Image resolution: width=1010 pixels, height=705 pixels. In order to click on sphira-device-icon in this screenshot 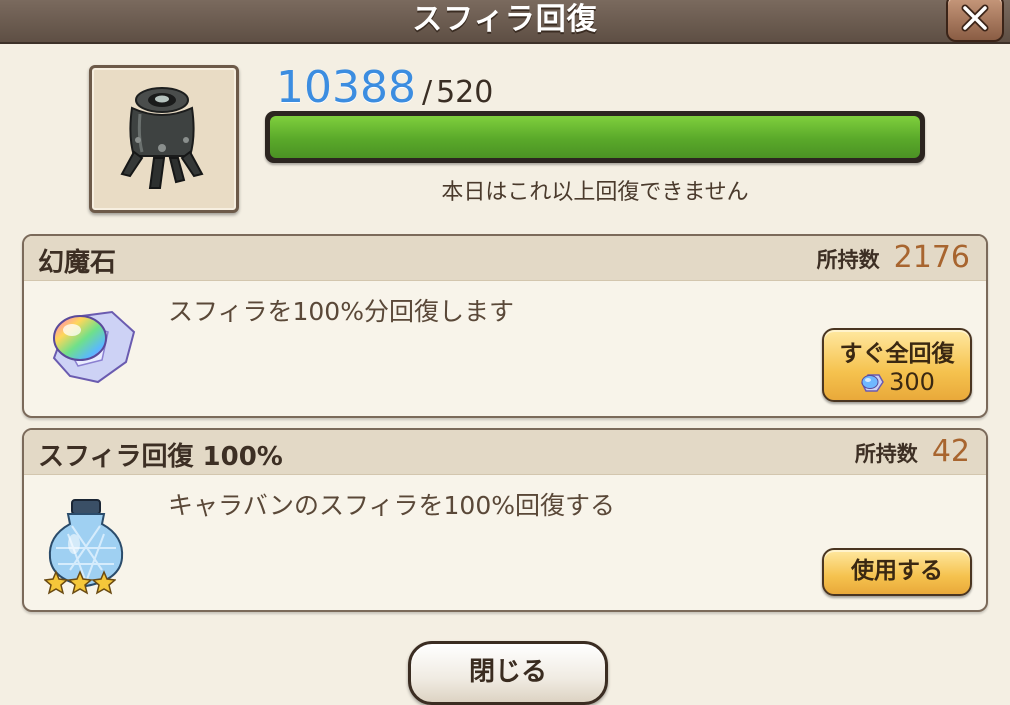, I will do `click(162, 138)`.